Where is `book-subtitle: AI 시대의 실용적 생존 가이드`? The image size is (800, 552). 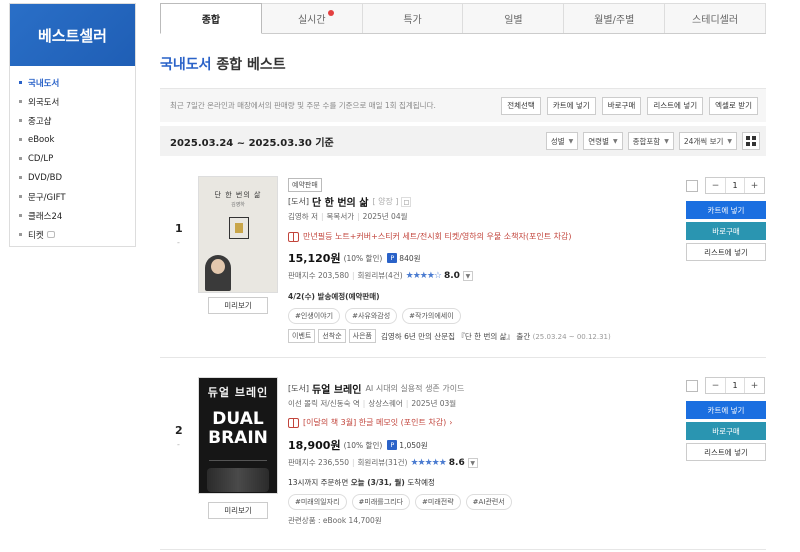 book-subtitle: AI 시대의 실용적 생존 가이드 is located at coordinates (415, 388).